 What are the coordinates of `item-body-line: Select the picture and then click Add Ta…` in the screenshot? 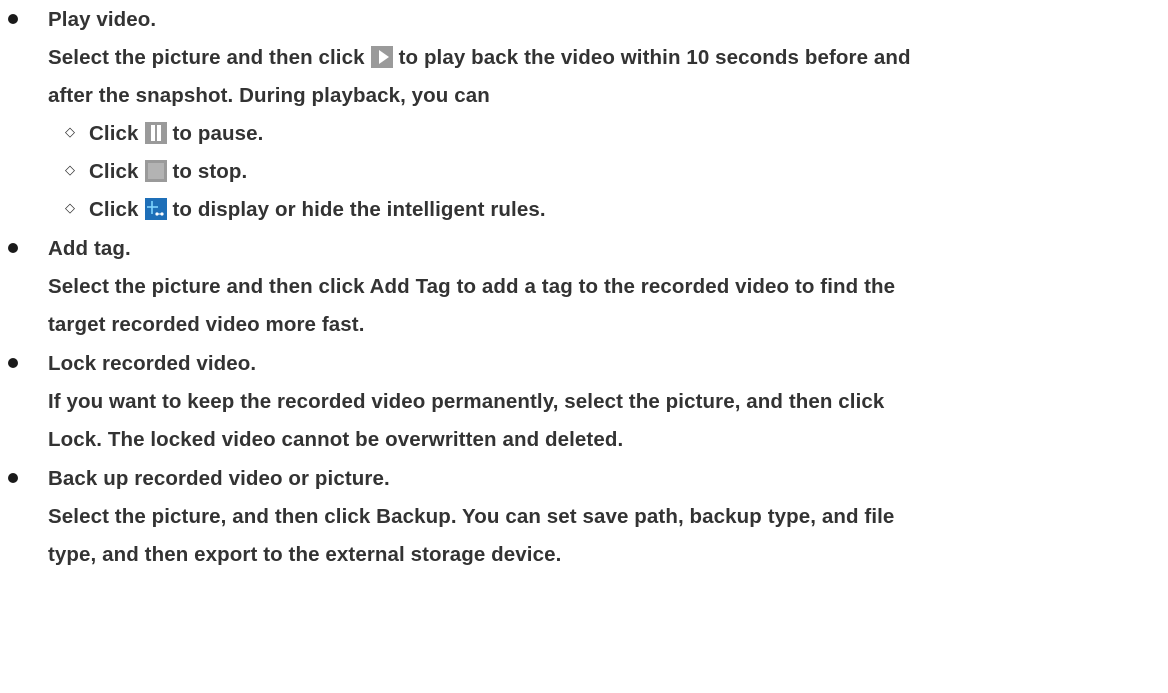 It's located at (472, 286).